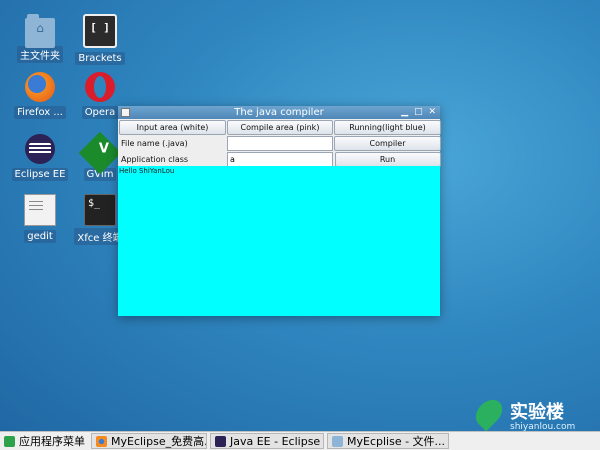 The image size is (600, 450). I want to click on opera-icon, so click(100, 87).